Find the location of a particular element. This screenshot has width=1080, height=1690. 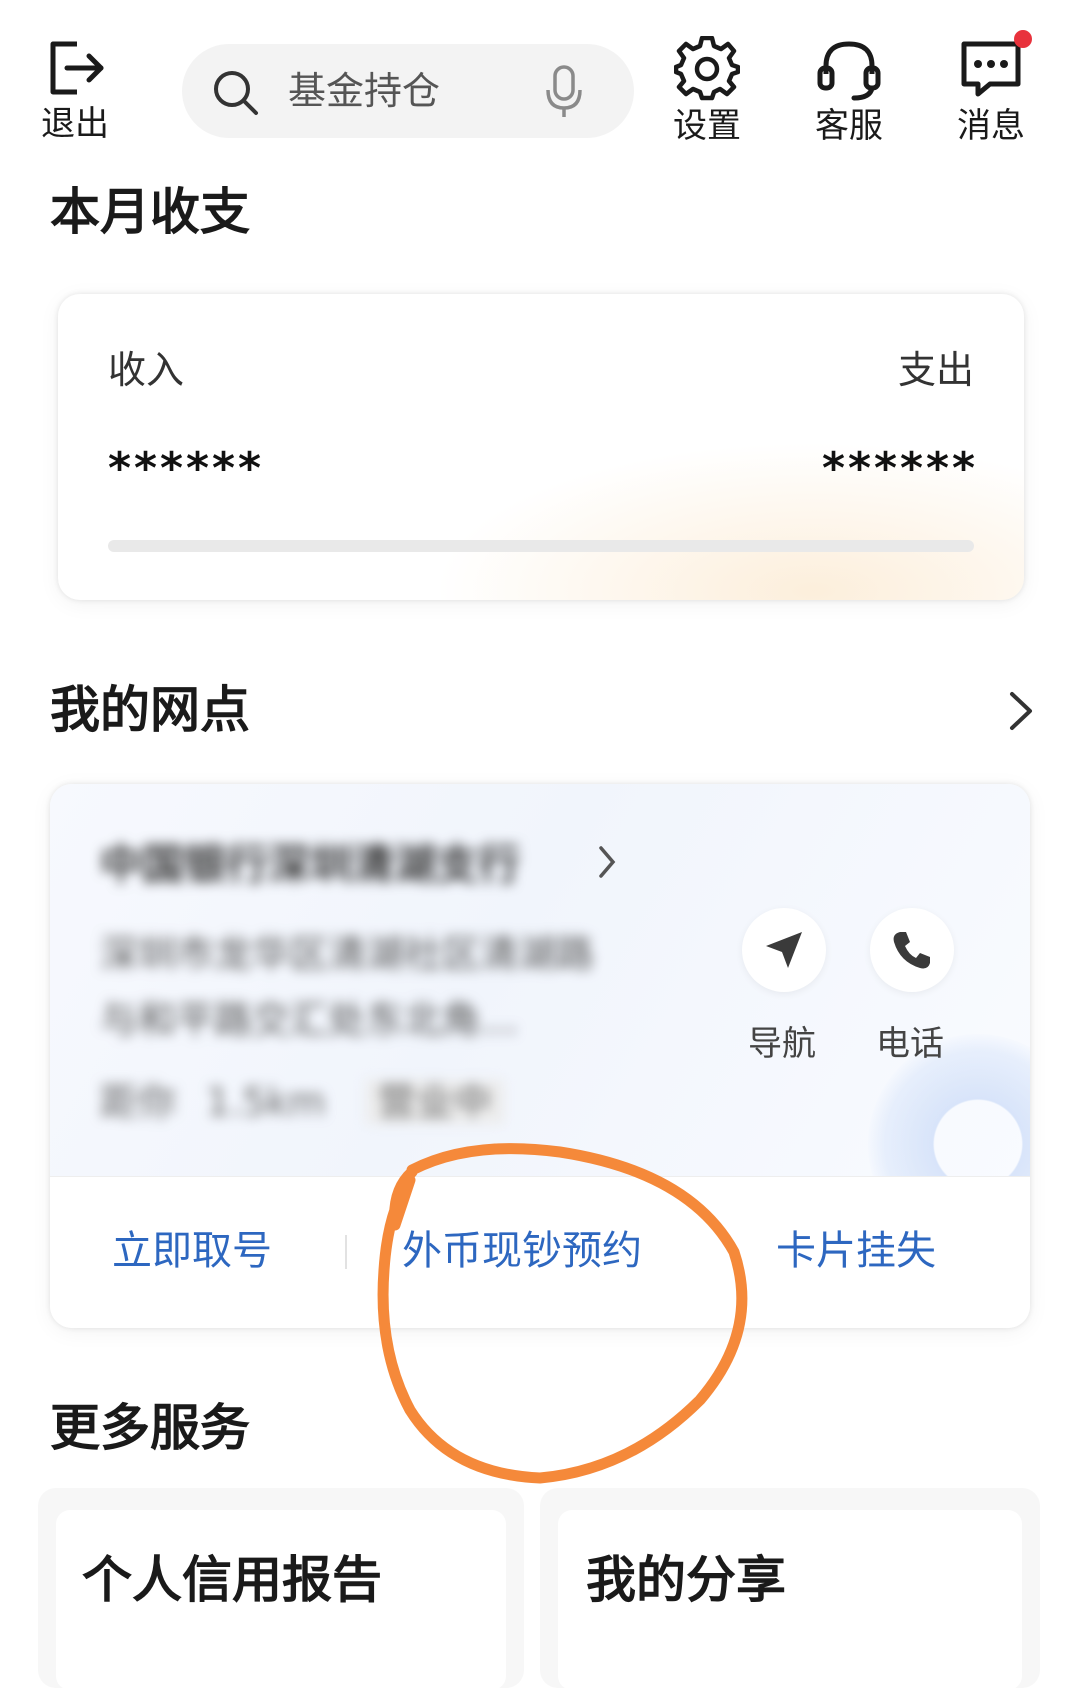

settings-button: 设置 is located at coordinates (707, 91).